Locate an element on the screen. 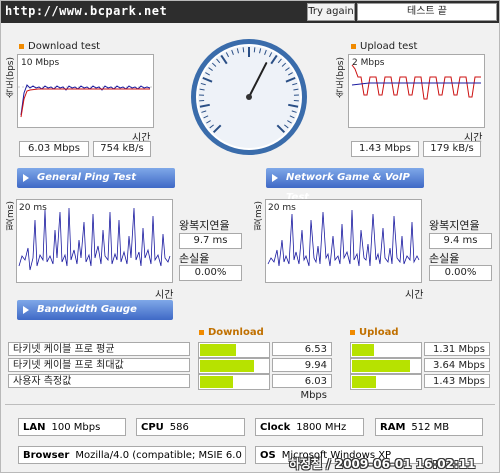 The width and height of the screenshot is (500, 473). upload-avg-line is located at coordinates (416, 84).